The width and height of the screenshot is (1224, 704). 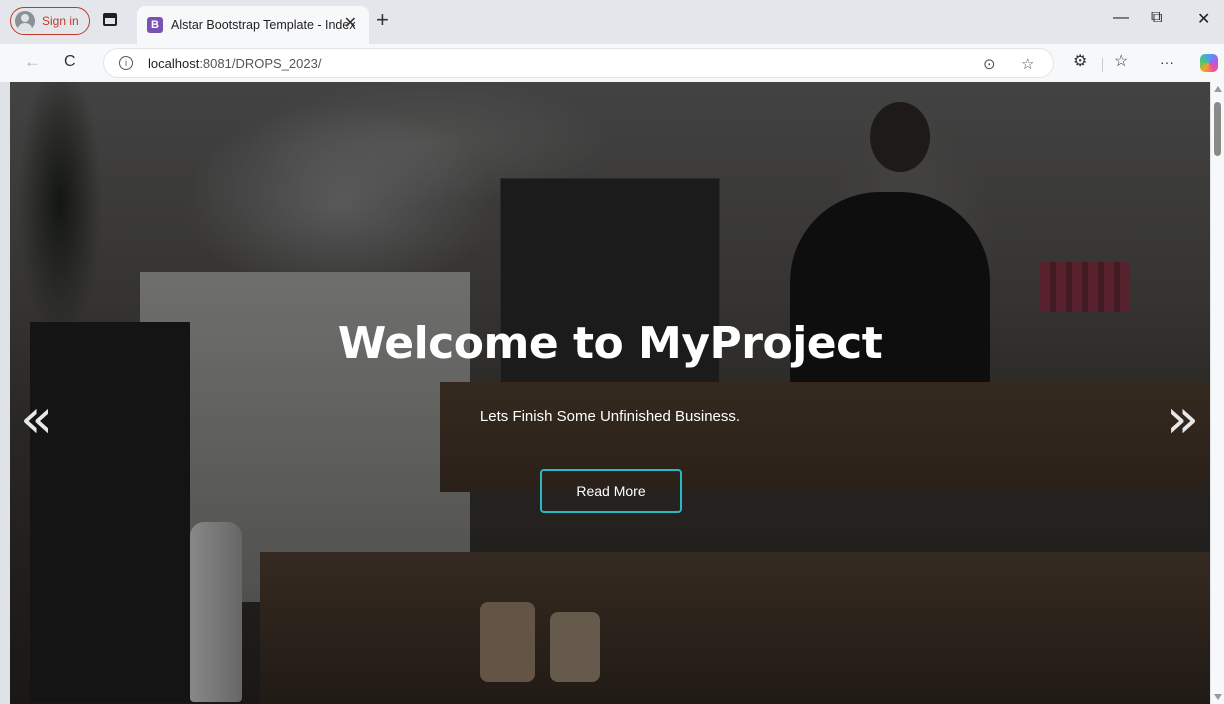 I want to click on hero-title: Welcome to MyProject, so click(x=610, y=343).